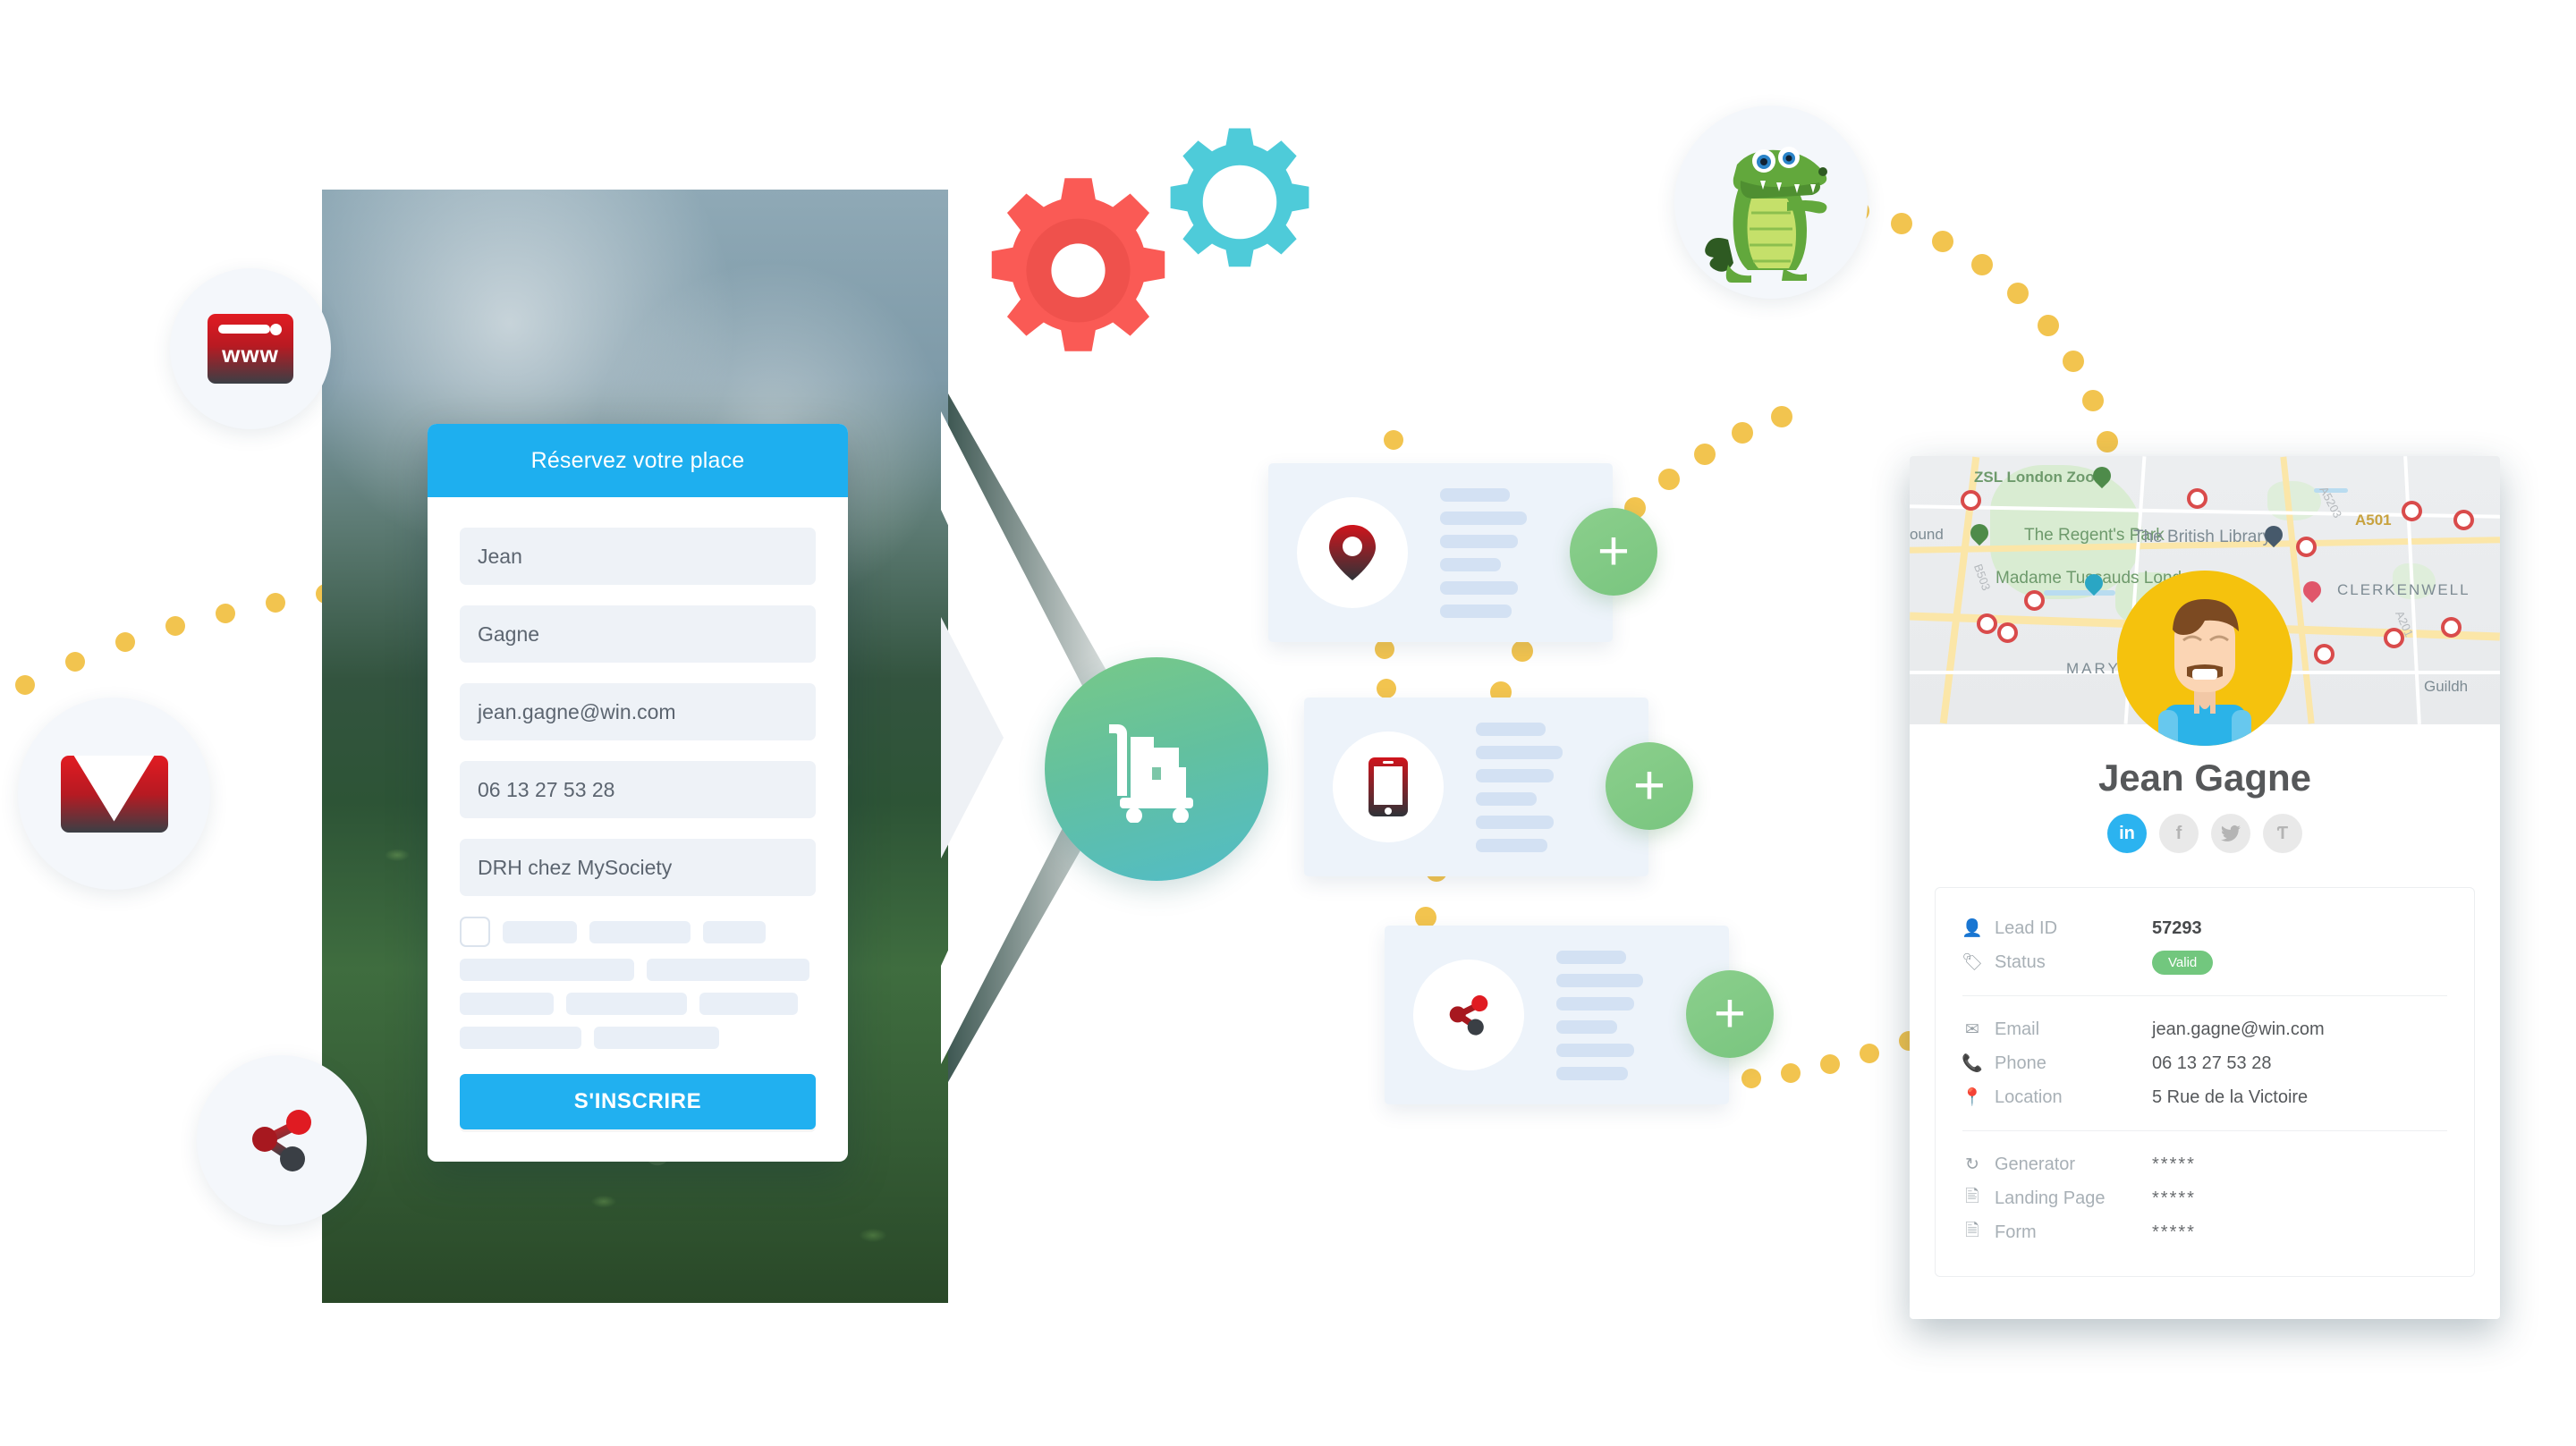 The image size is (2576, 1446). What do you see at coordinates (638, 461) in the screenshot?
I see `form-header-title: Réservez votre place` at bounding box center [638, 461].